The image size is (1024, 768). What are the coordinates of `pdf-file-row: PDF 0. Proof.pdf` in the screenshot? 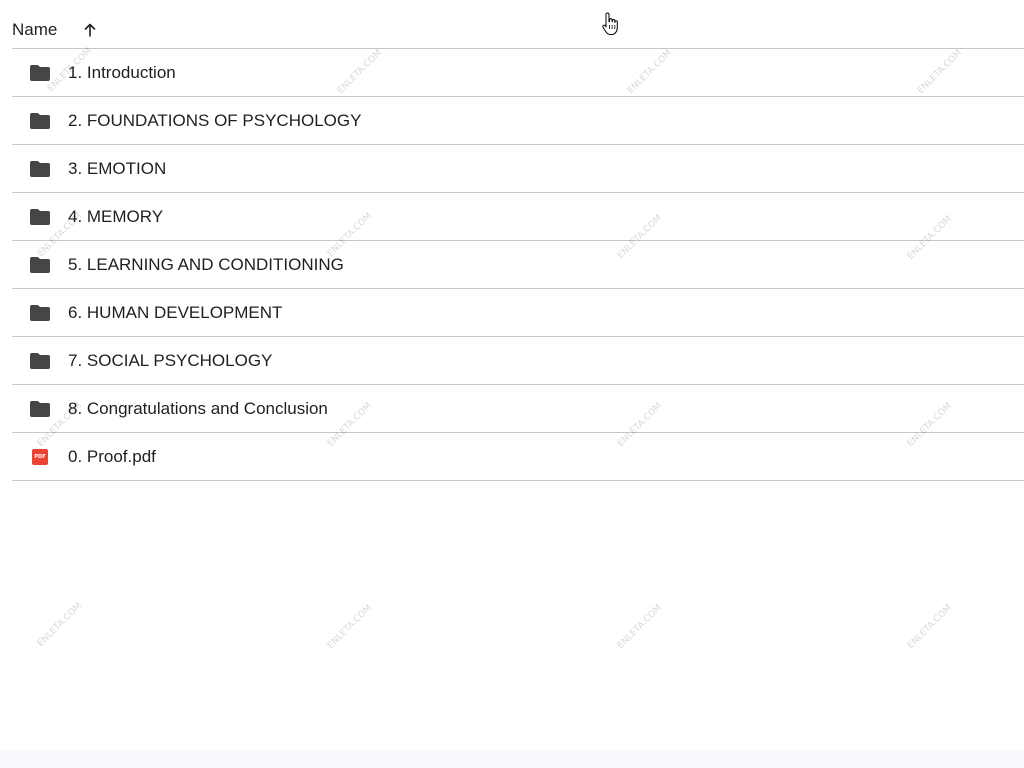 It's located at (518, 457).